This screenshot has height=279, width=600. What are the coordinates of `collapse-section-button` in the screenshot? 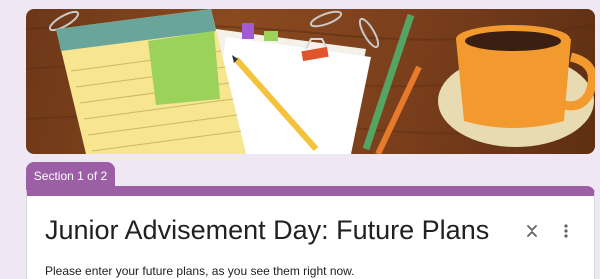 It's located at (532, 231).